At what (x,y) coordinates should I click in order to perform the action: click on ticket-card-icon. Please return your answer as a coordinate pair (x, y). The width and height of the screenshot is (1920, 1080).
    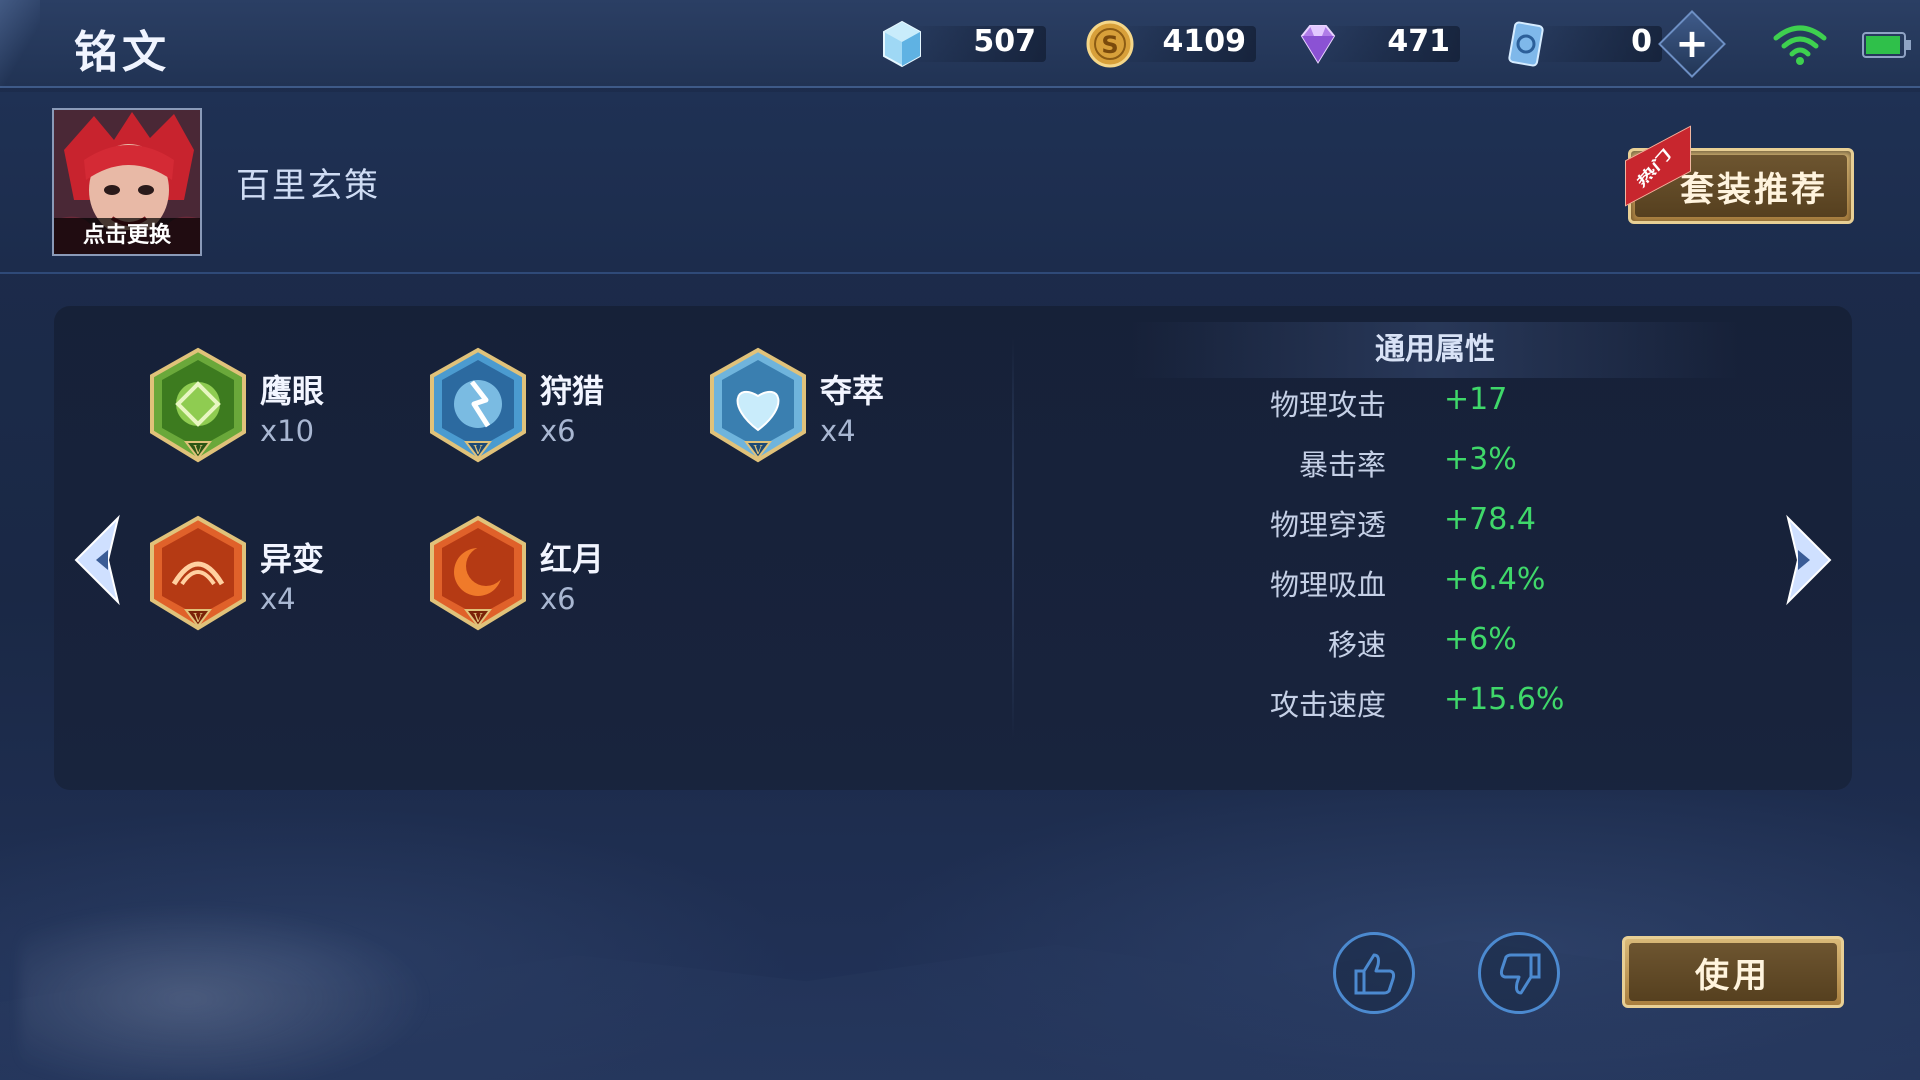
    Looking at the image, I should click on (1526, 44).